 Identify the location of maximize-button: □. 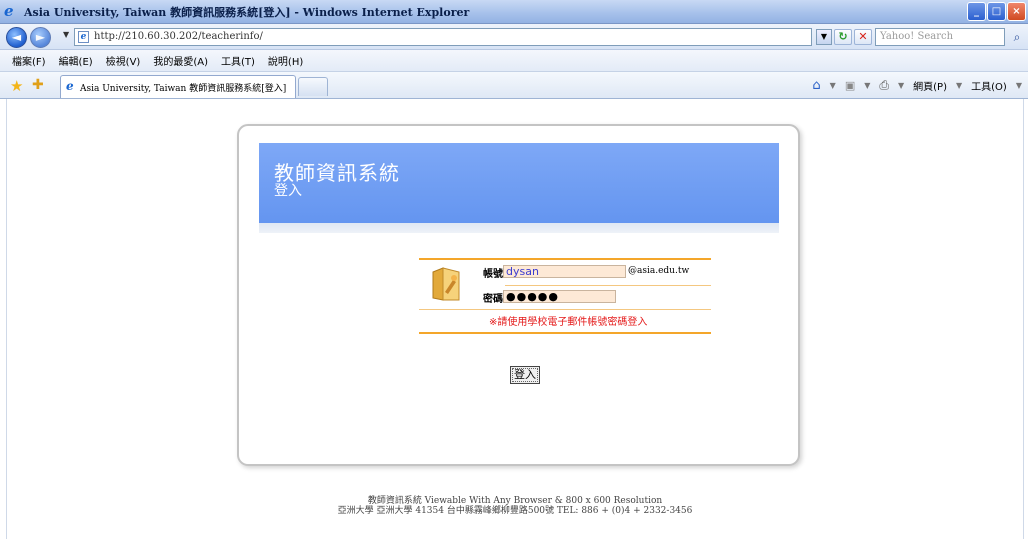
(996, 11).